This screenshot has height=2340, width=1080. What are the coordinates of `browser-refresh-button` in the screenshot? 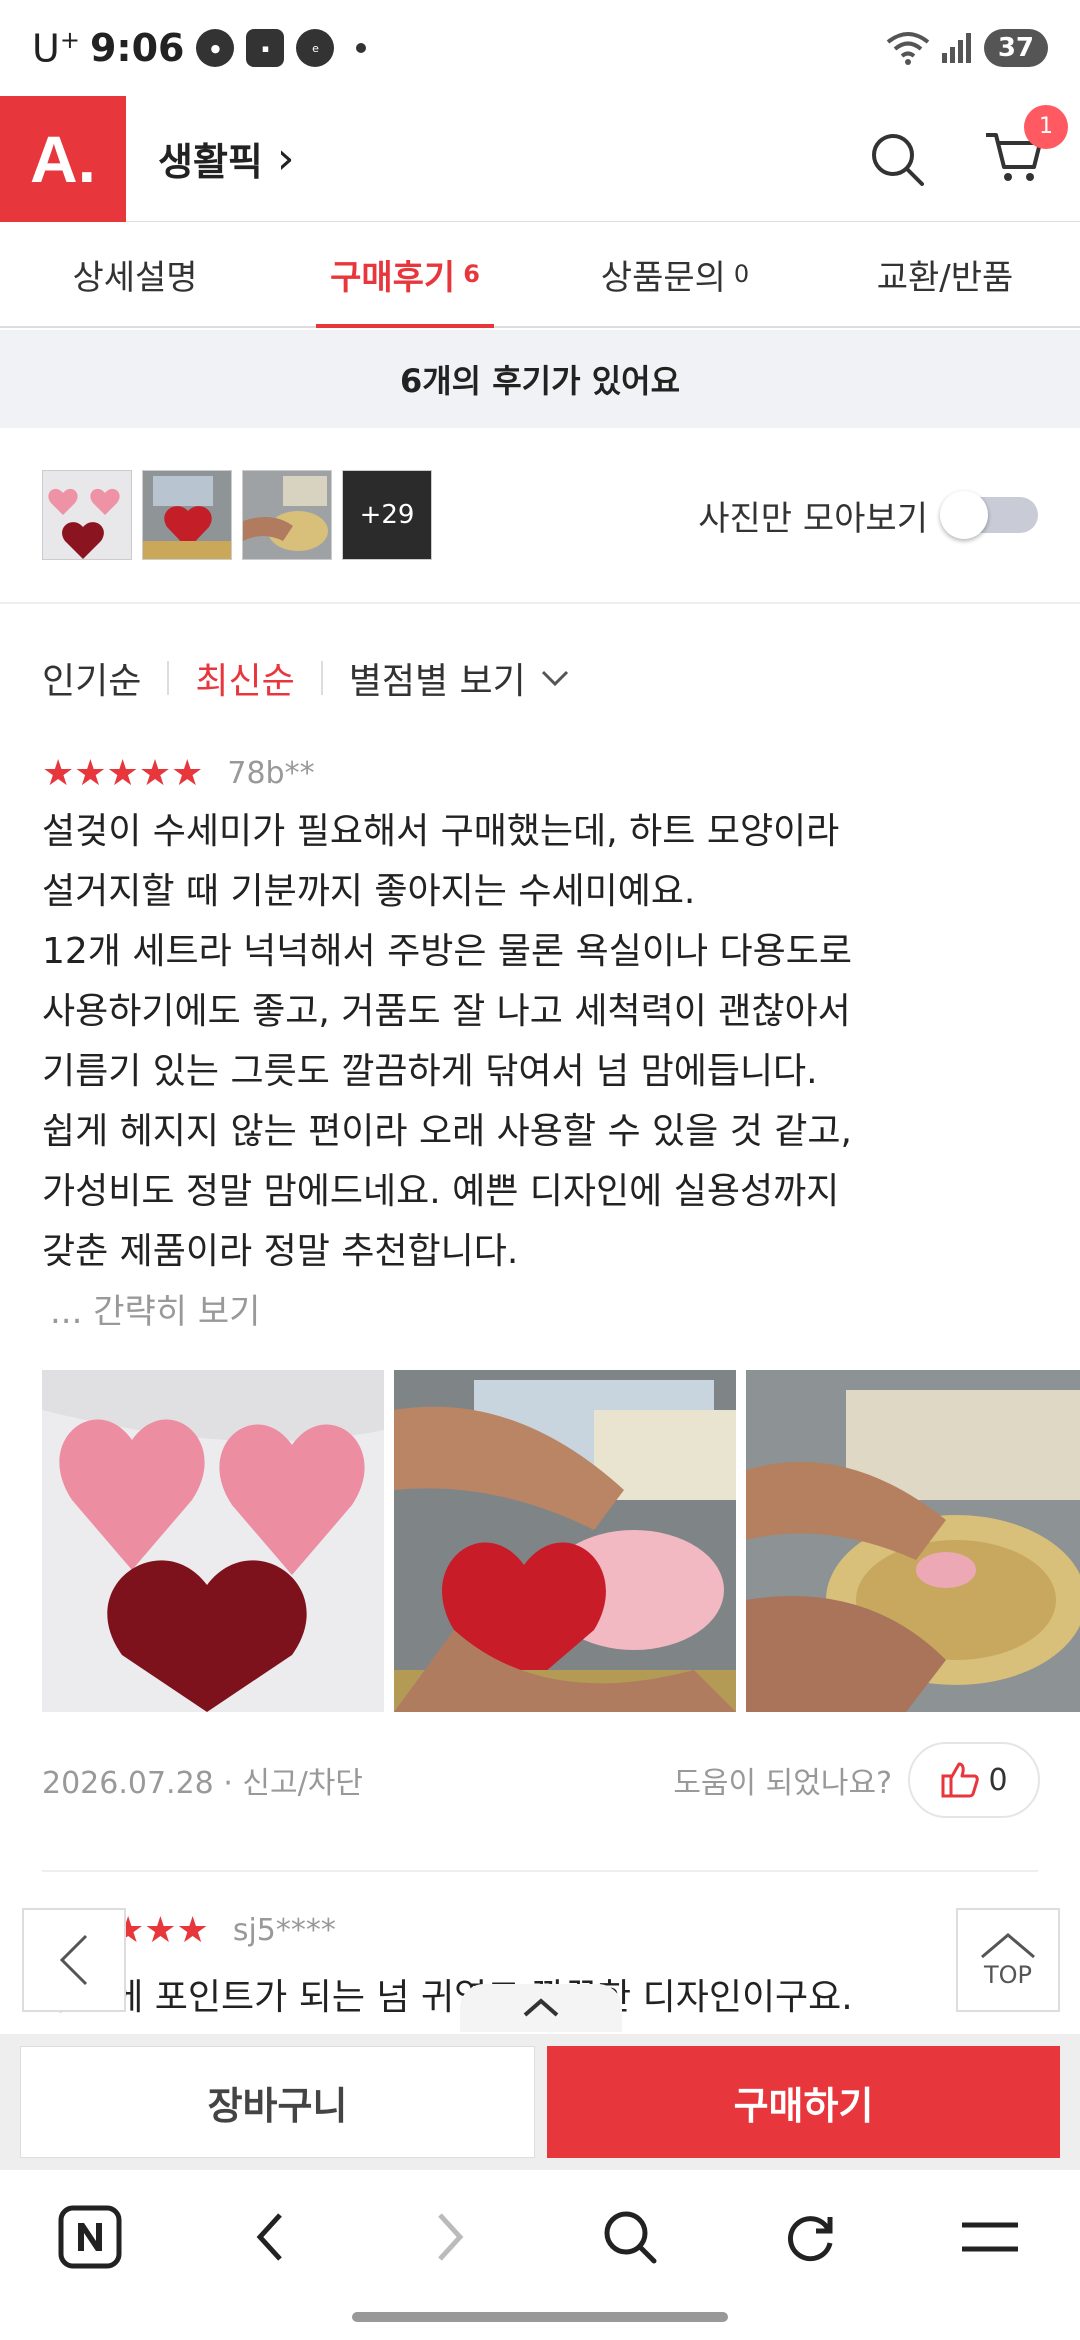 It's located at (810, 2237).